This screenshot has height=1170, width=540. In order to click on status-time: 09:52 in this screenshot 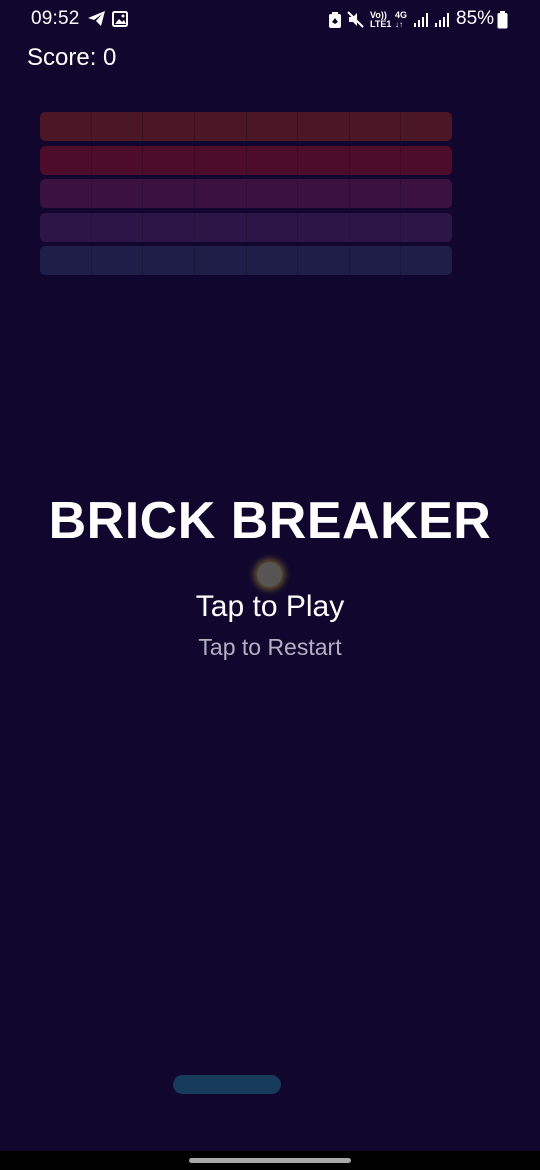, I will do `click(55, 18)`.